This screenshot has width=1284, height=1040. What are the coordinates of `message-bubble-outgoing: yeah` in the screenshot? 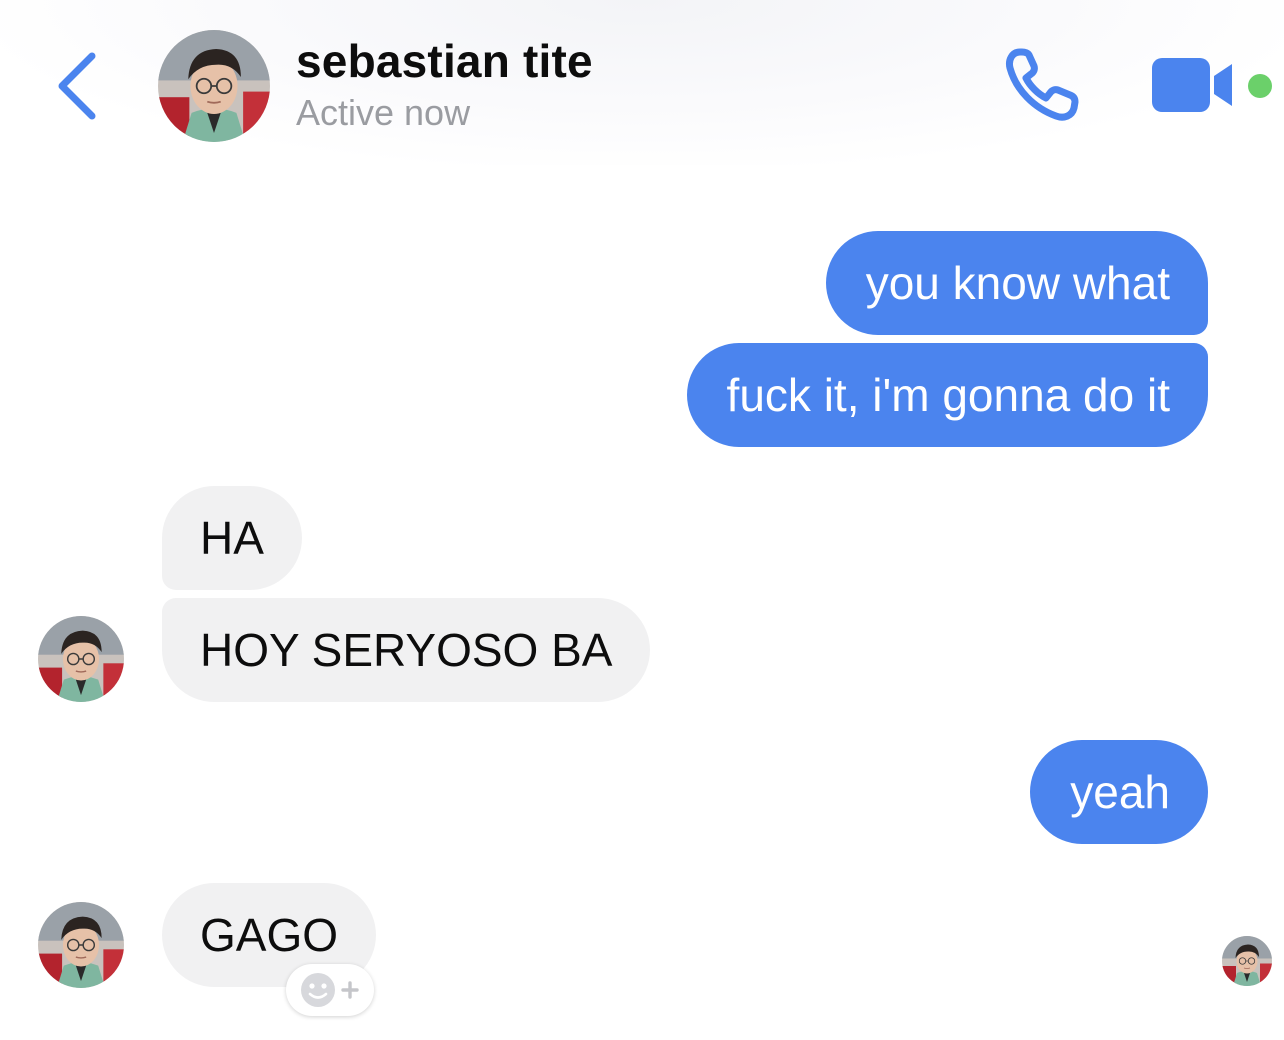 It's located at (1119, 792).